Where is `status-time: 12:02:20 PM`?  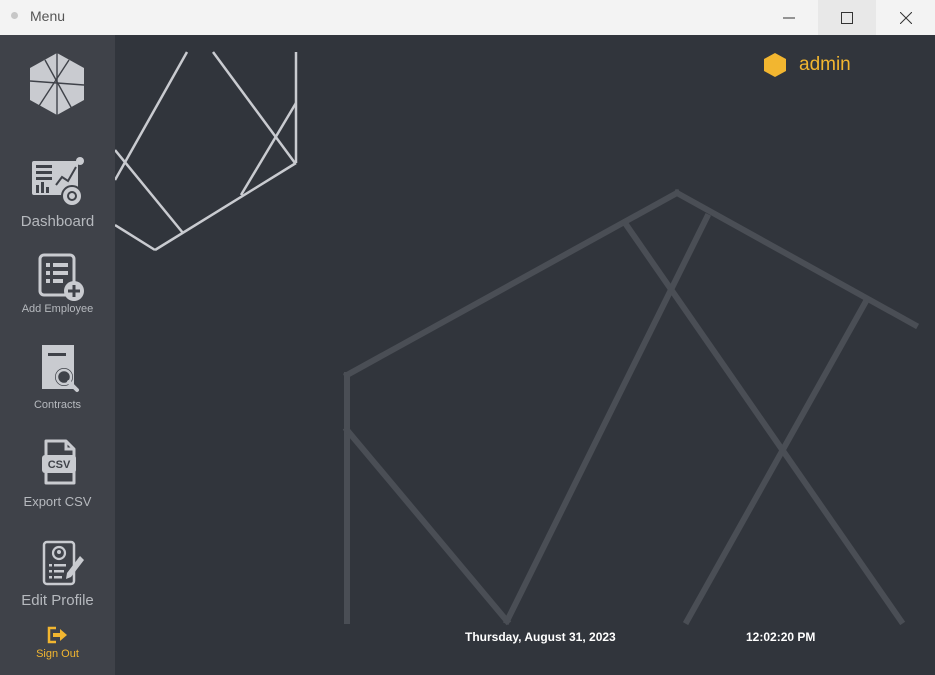 status-time: 12:02:20 PM is located at coordinates (781, 637).